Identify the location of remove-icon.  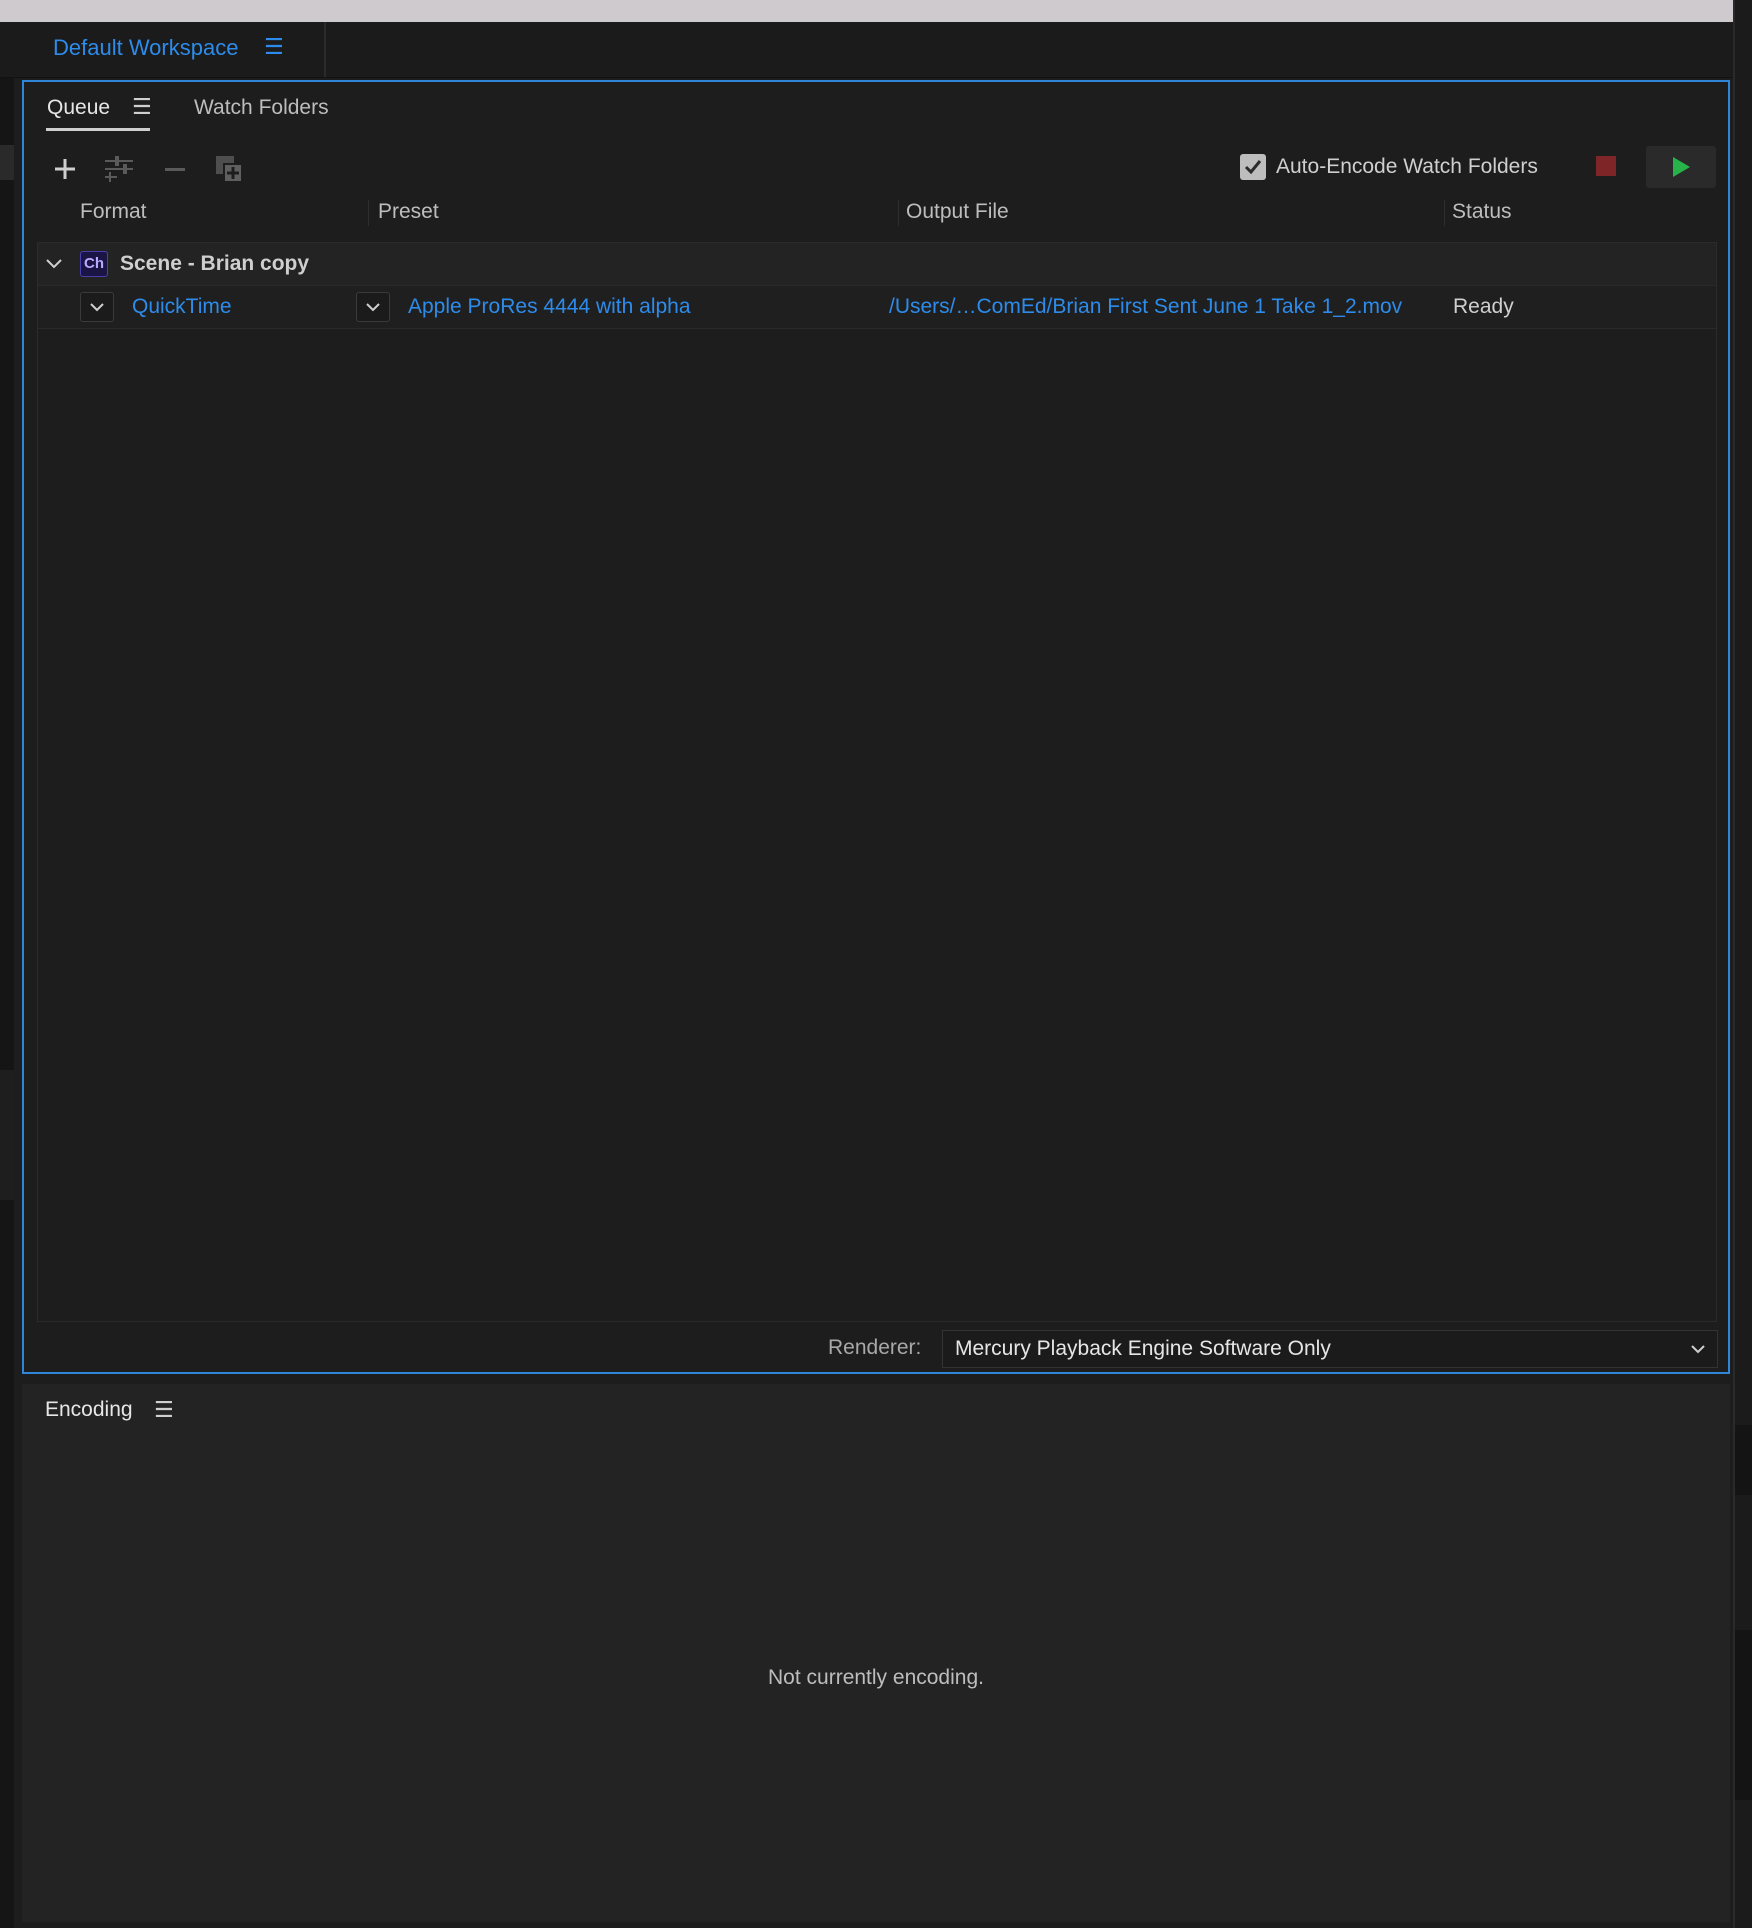
(175, 169).